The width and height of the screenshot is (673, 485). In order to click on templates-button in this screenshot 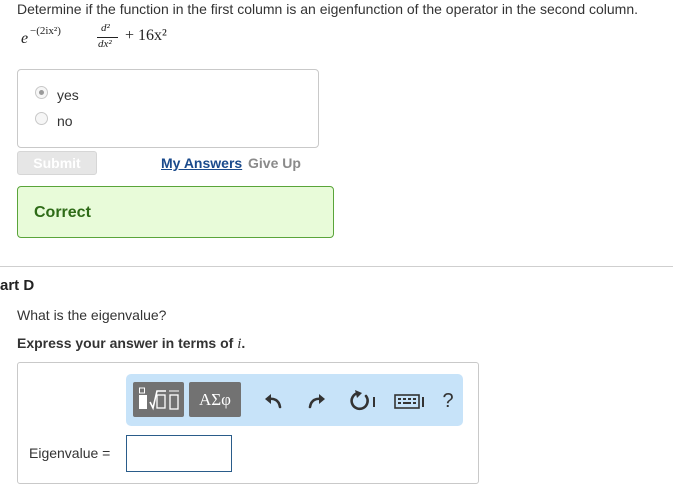, I will do `click(158, 399)`.